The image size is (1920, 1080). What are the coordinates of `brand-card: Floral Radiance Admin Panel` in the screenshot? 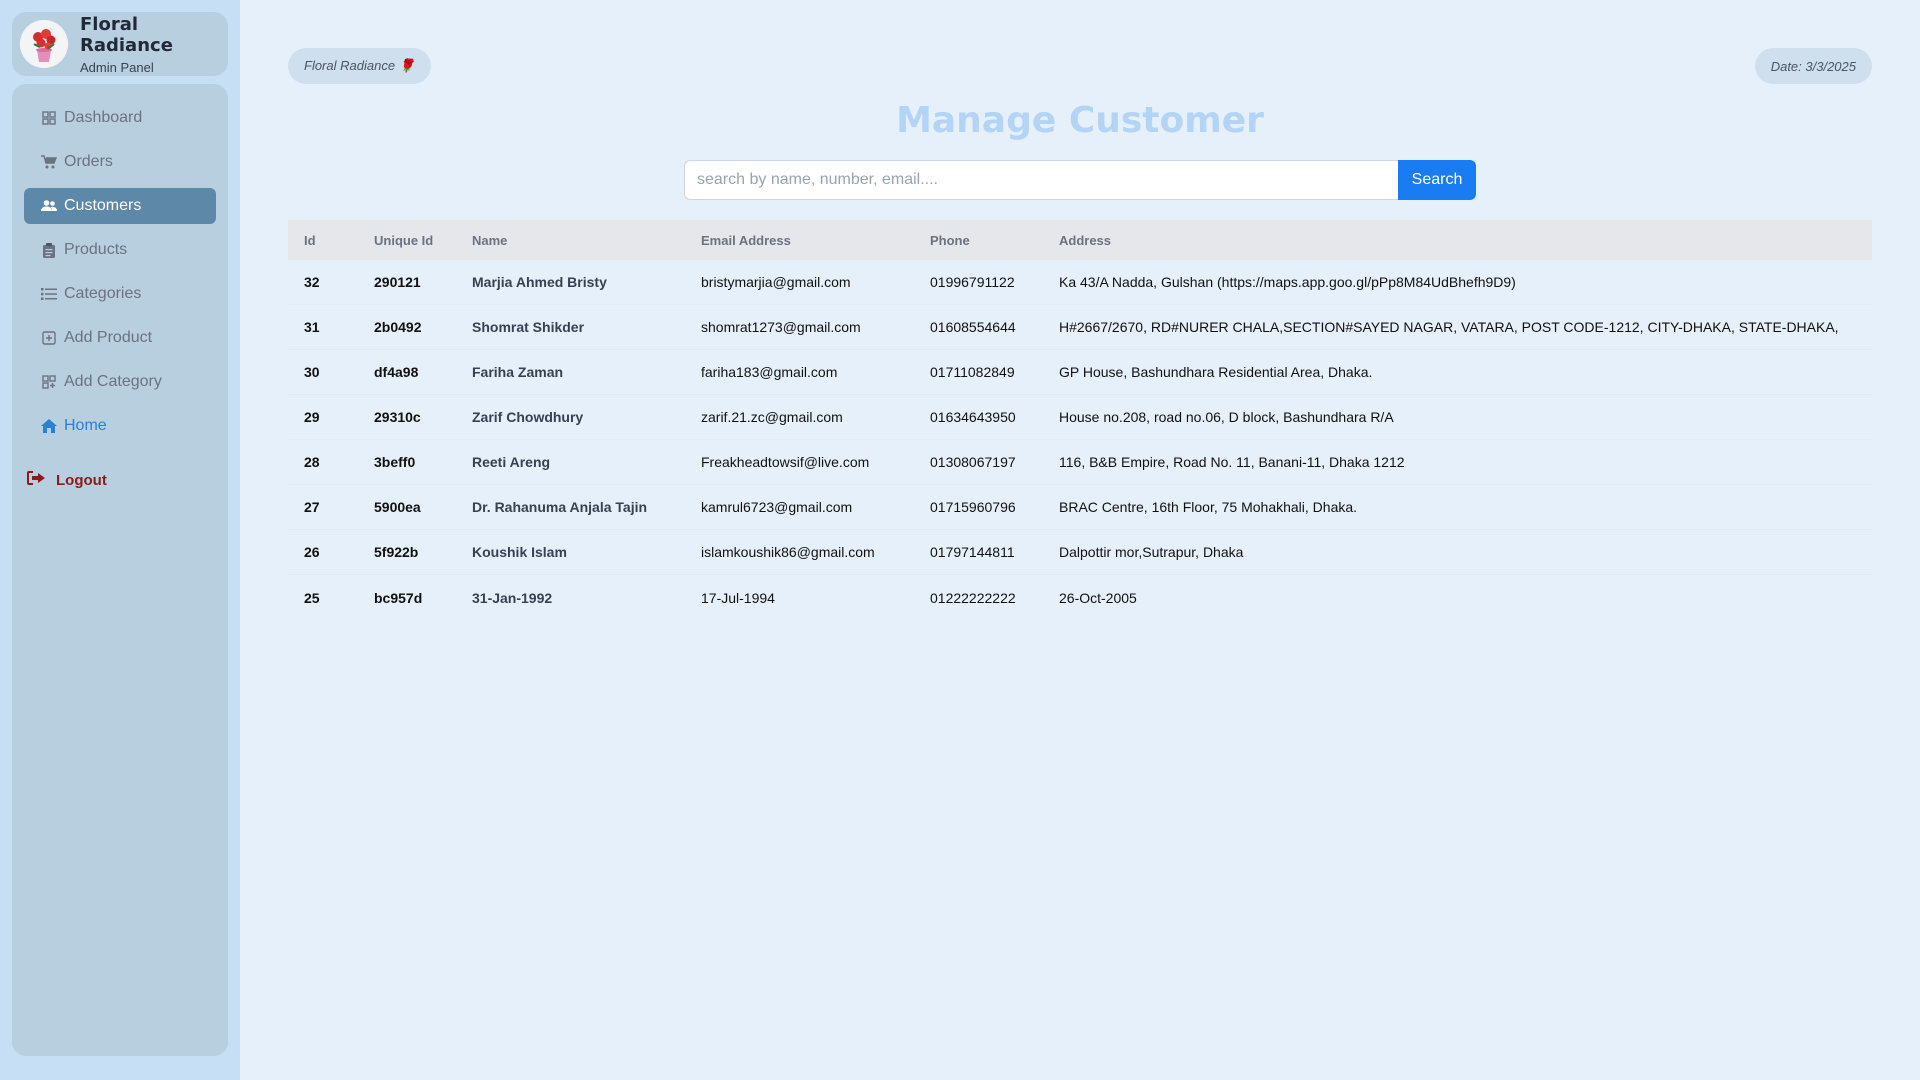 It's located at (120, 44).